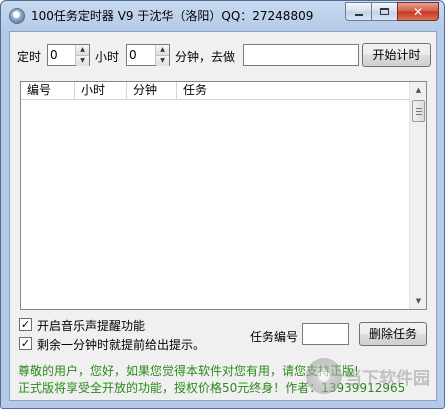 This screenshot has height=409, width=445. I want to click on delete-task-button: 删除任务, so click(393, 334).